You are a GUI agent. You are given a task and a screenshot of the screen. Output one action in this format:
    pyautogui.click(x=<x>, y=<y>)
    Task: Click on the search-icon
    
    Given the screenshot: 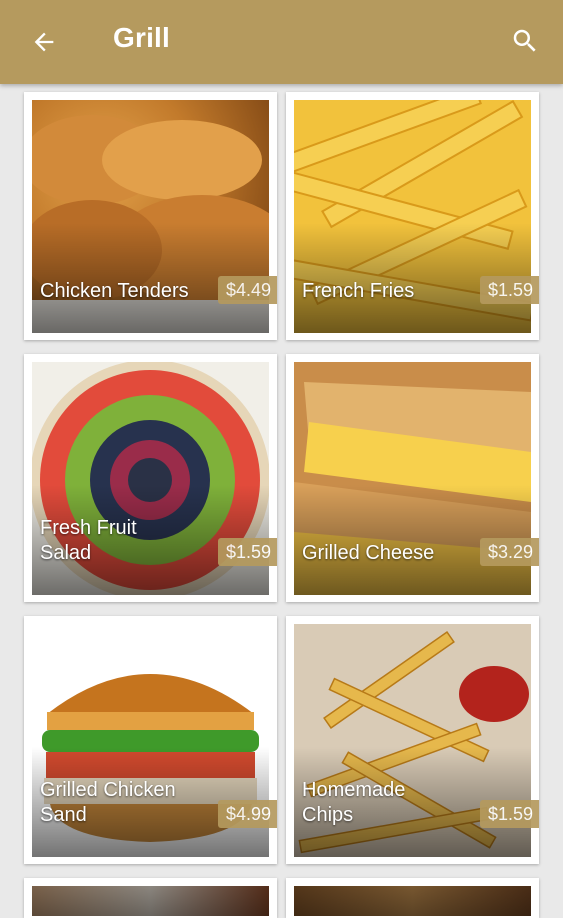 What is the action you would take?
    pyautogui.click(x=524, y=40)
    